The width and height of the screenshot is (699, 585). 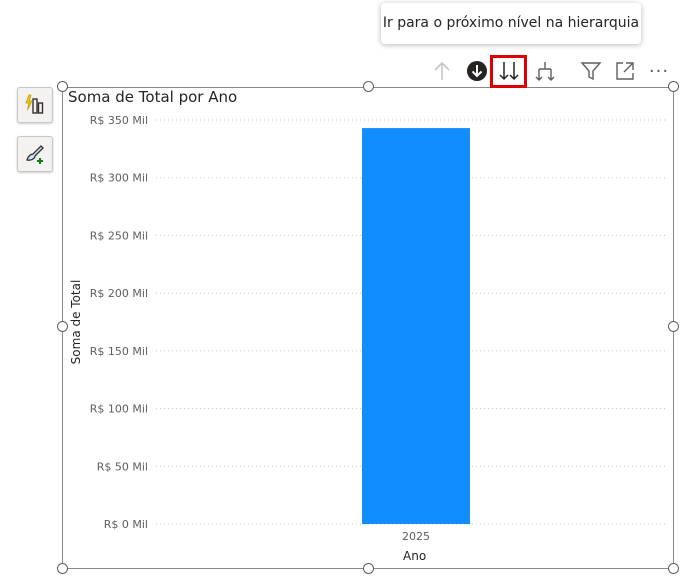 I want to click on y-tick-label: R$ 350 Mil, so click(x=119, y=120).